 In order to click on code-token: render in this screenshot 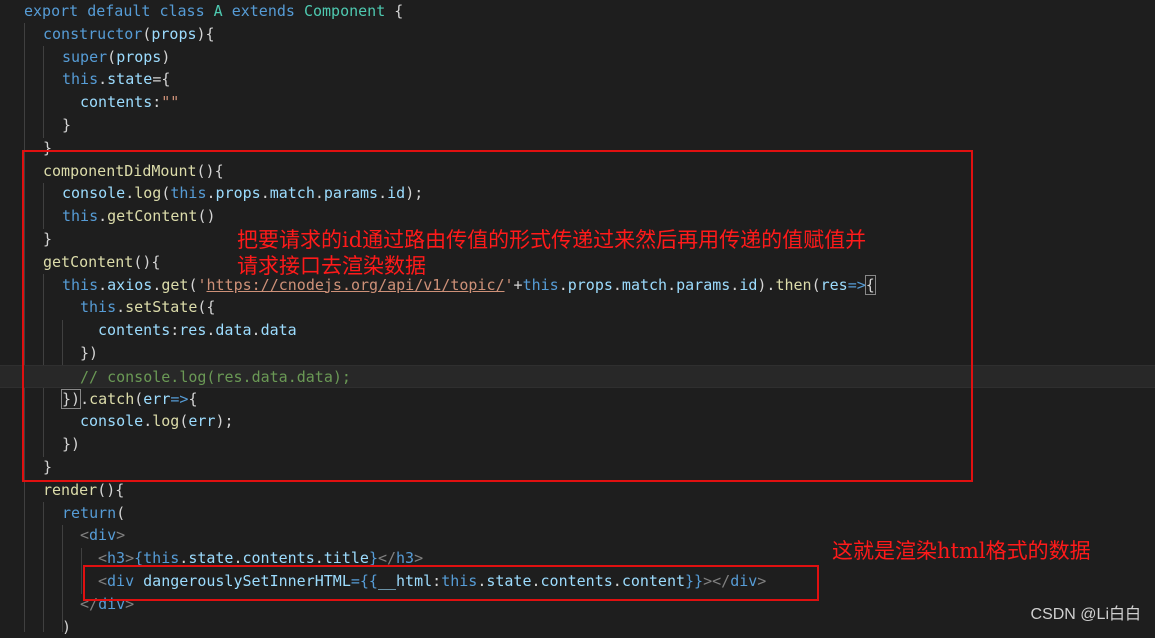, I will do `click(70, 489)`.